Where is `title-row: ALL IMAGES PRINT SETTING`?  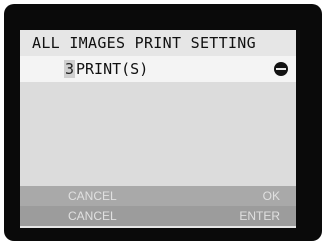 title-row: ALL IMAGES PRINT SETTING is located at coordinates (158, 43).